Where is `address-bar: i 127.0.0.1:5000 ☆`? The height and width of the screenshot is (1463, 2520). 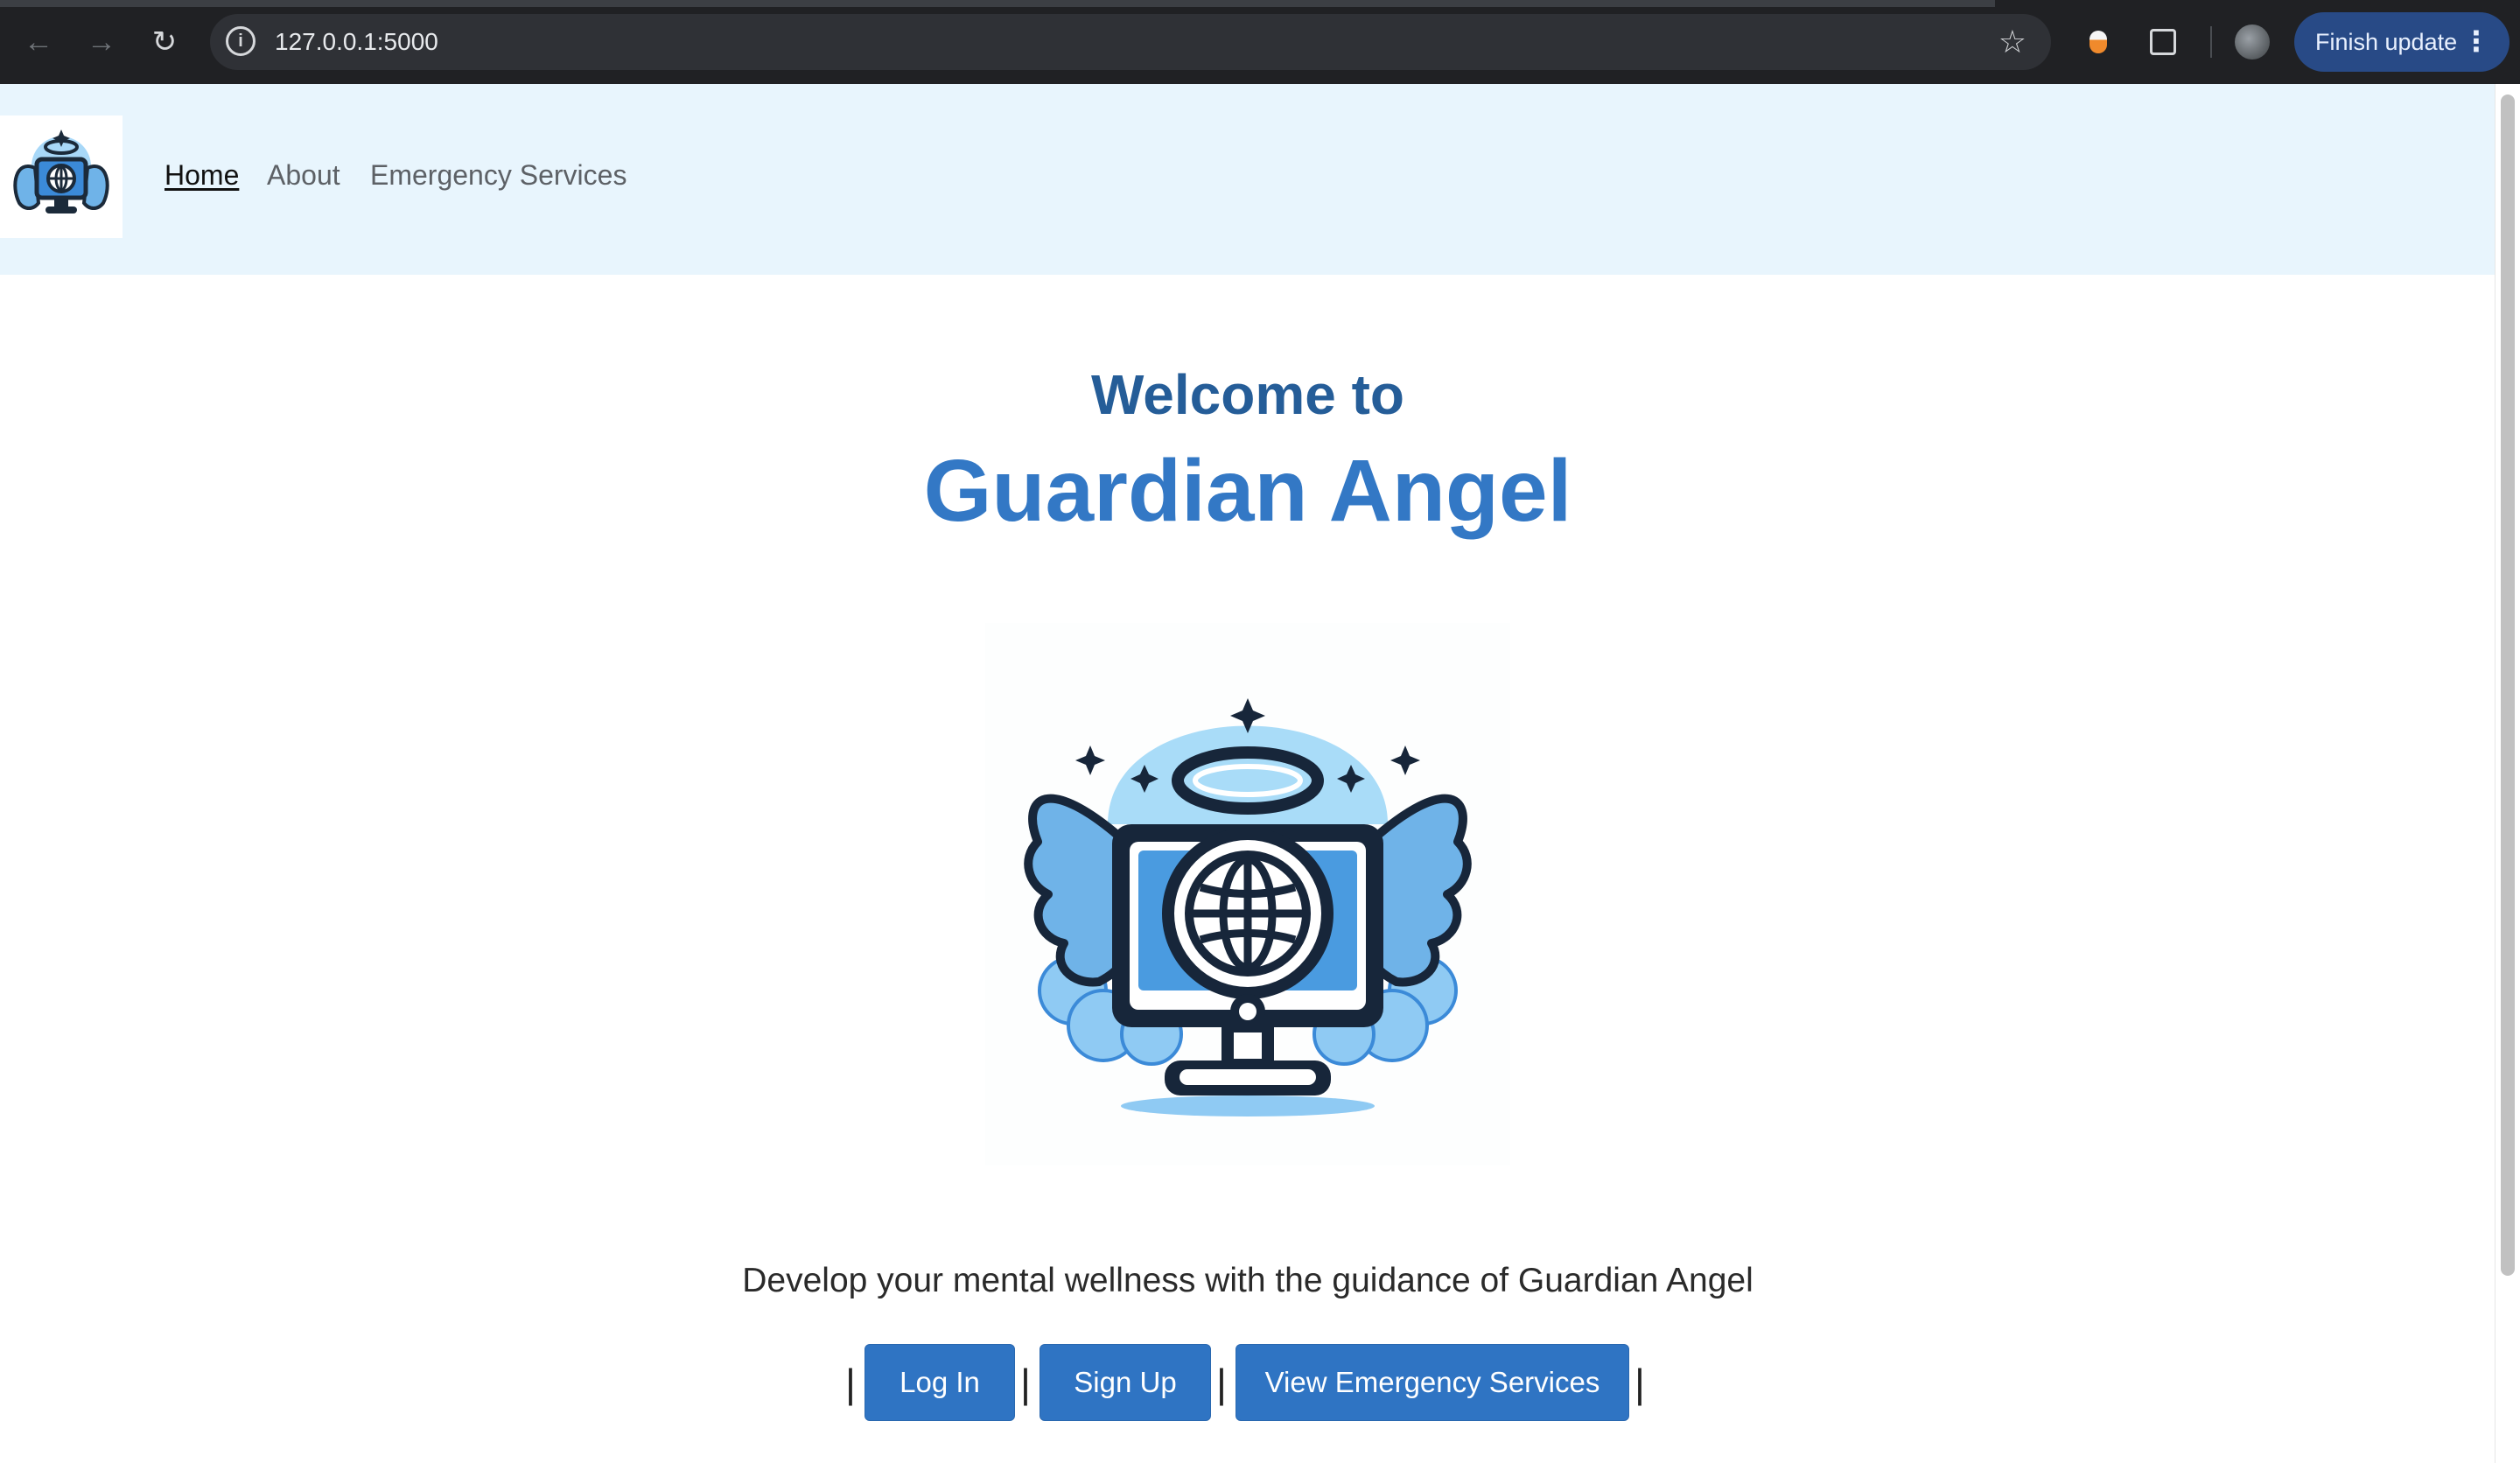 address-bar: i 127.0.0.1:5000 ☆ is located at coordinates (1130, 42).